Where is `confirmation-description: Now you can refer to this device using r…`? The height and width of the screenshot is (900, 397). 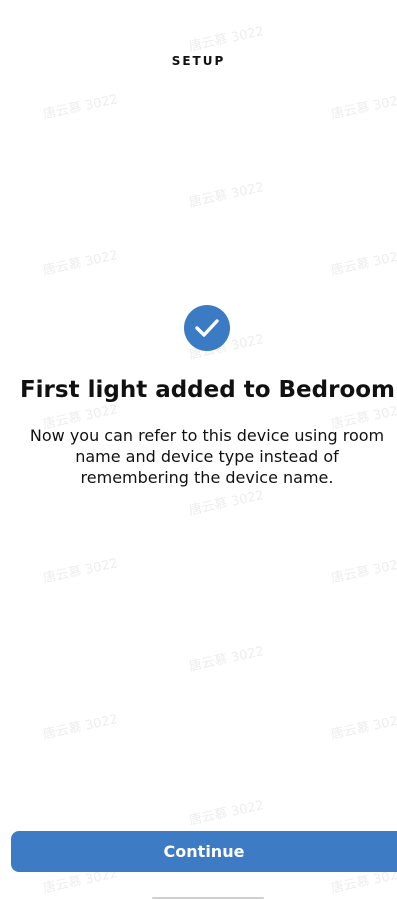
confirmation-description: Now you can refer to this device using r… is located at coordinates (207, 456).